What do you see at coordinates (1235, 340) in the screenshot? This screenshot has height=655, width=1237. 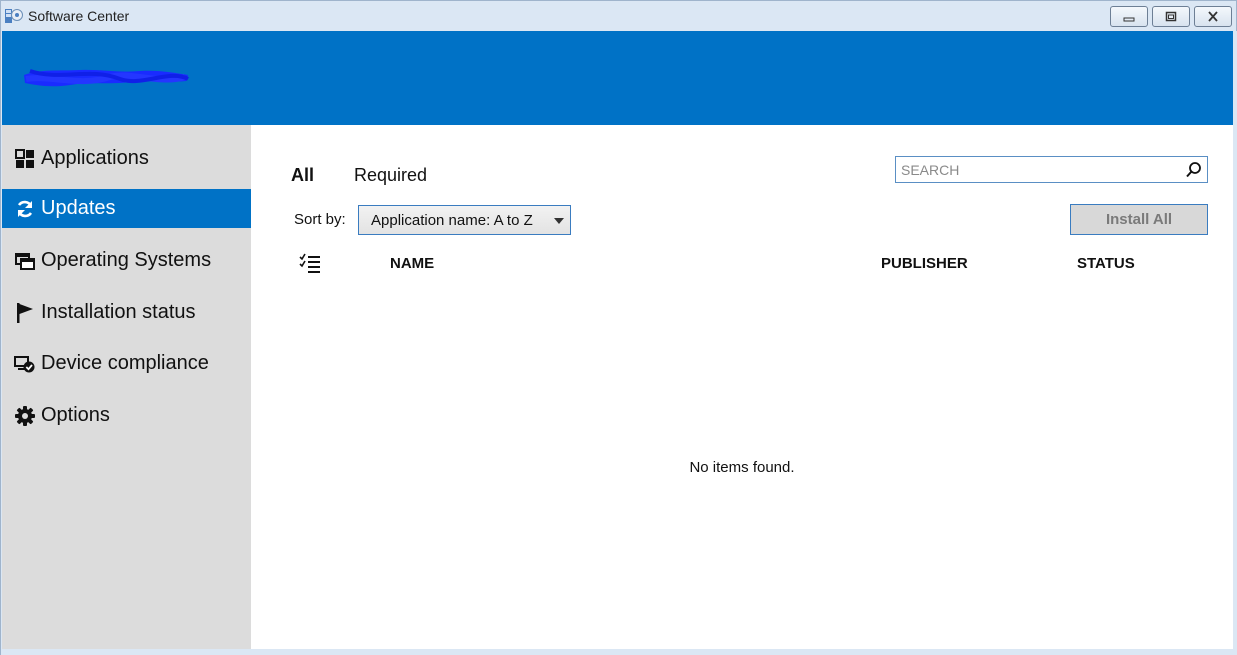 I see `right-window-edge` at bounding box center [1235, 340].